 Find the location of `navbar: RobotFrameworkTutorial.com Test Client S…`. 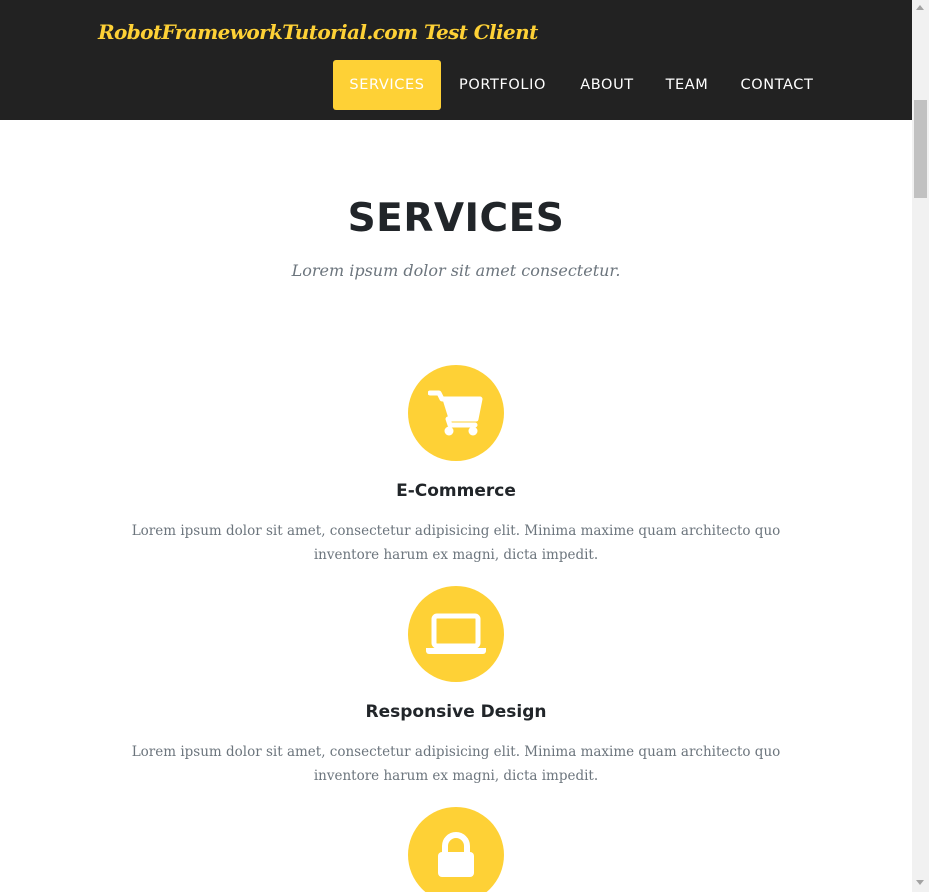

navbar: RobotFrameworkTutorial.com Test Client S… is located at coordinates (456, 60).